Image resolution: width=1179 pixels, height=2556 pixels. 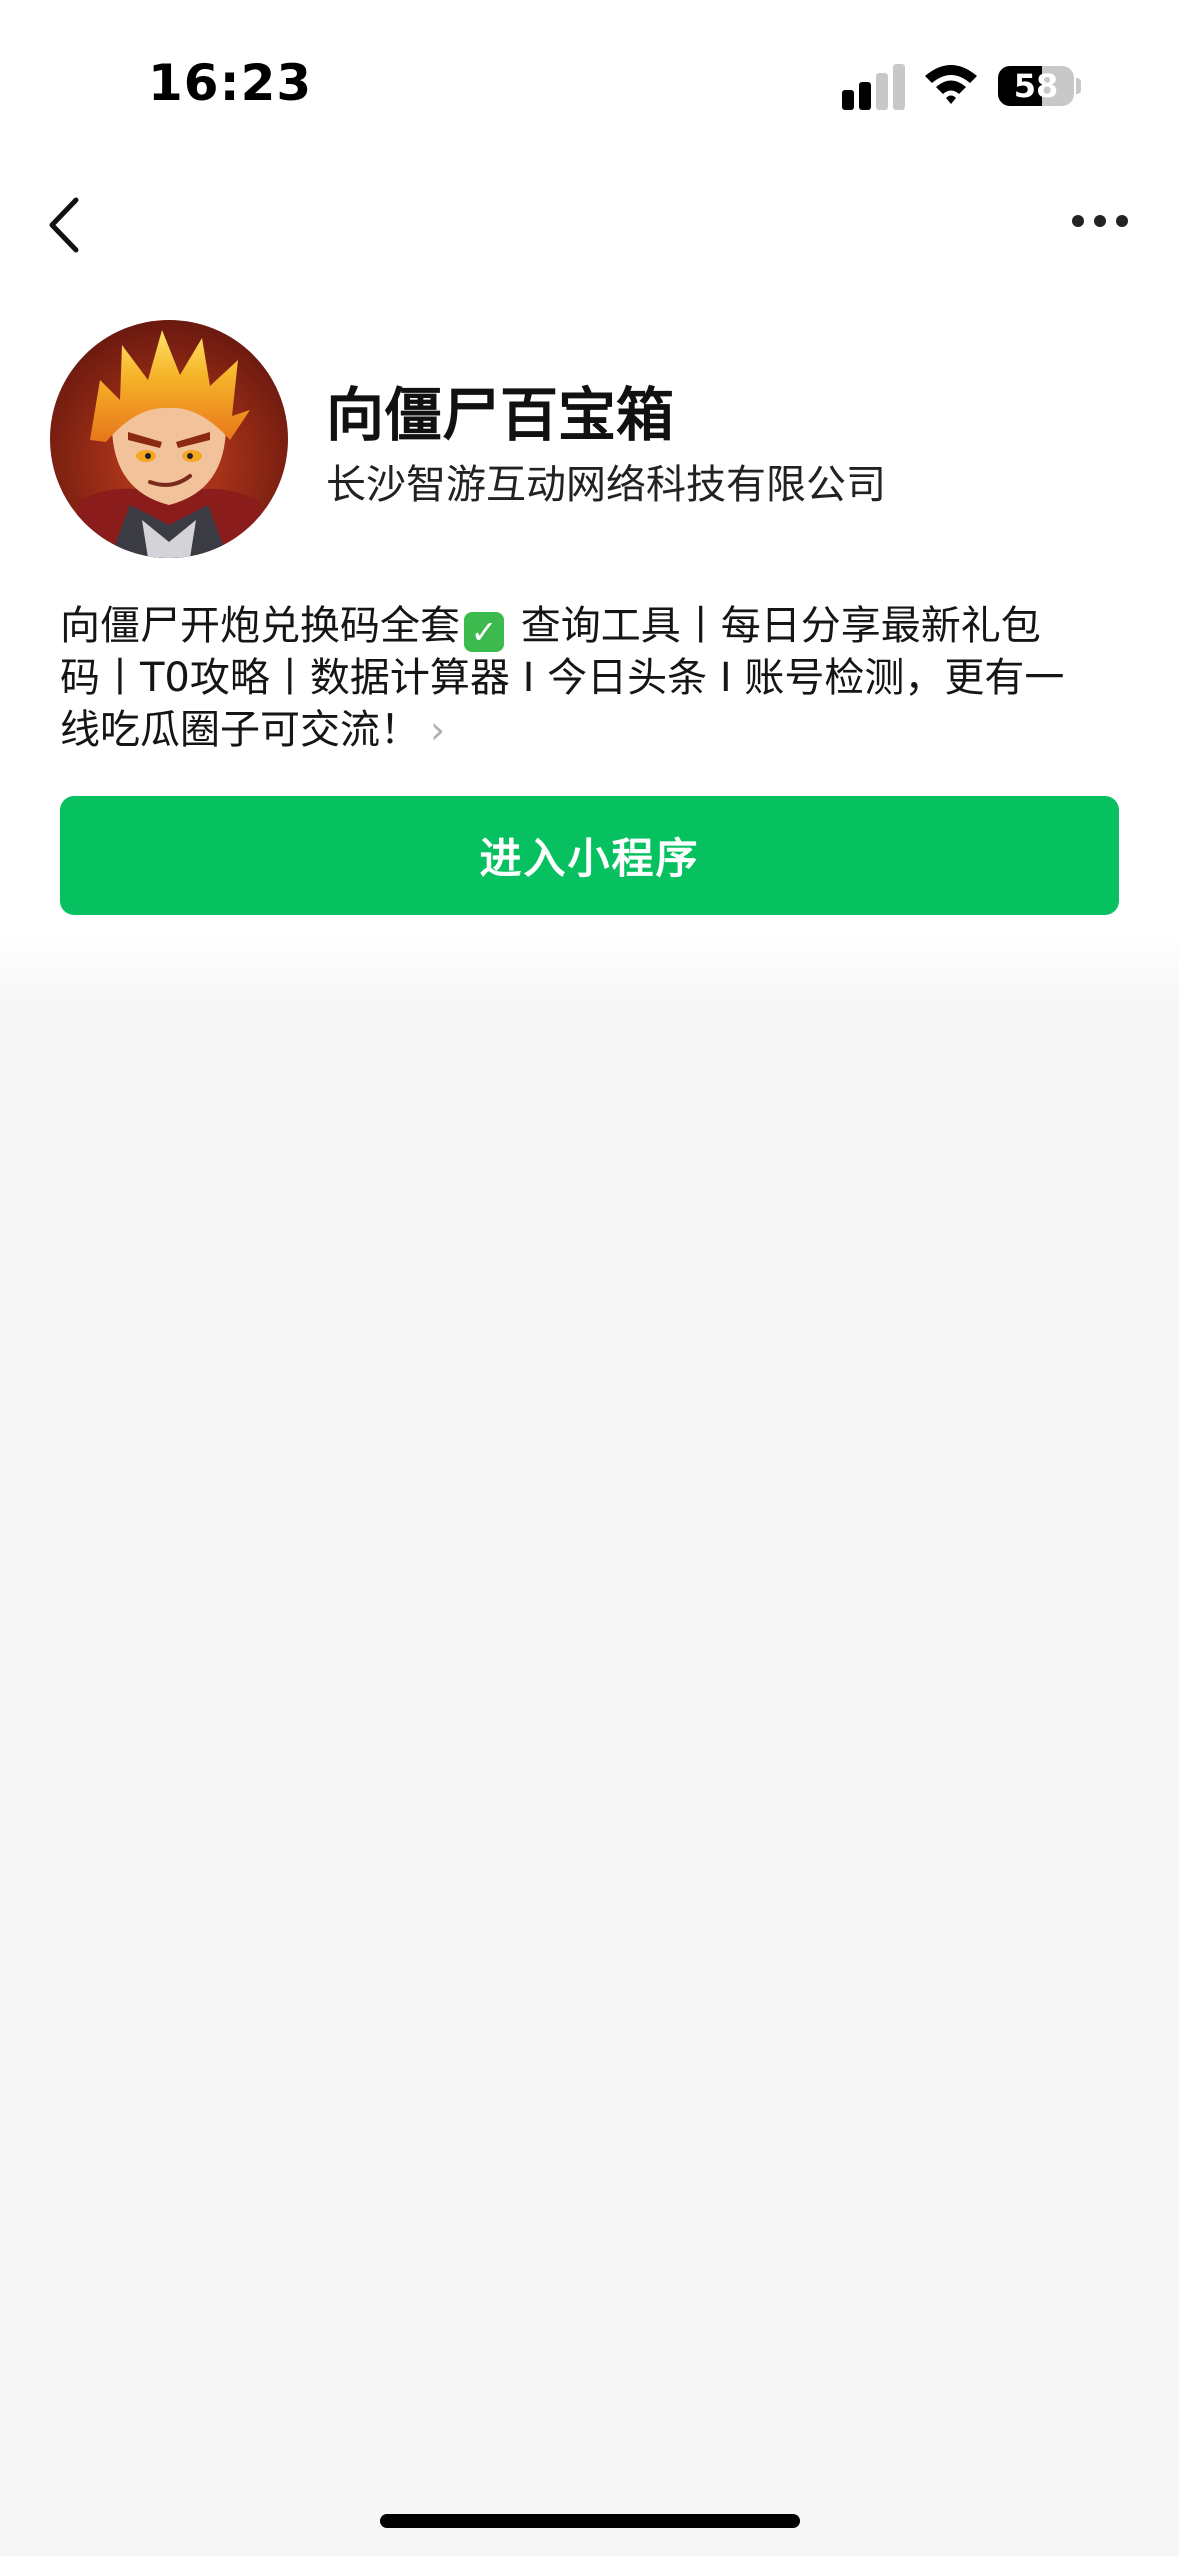 I want to click on check-mark-icon: ✓, so click(x=484, y=632).